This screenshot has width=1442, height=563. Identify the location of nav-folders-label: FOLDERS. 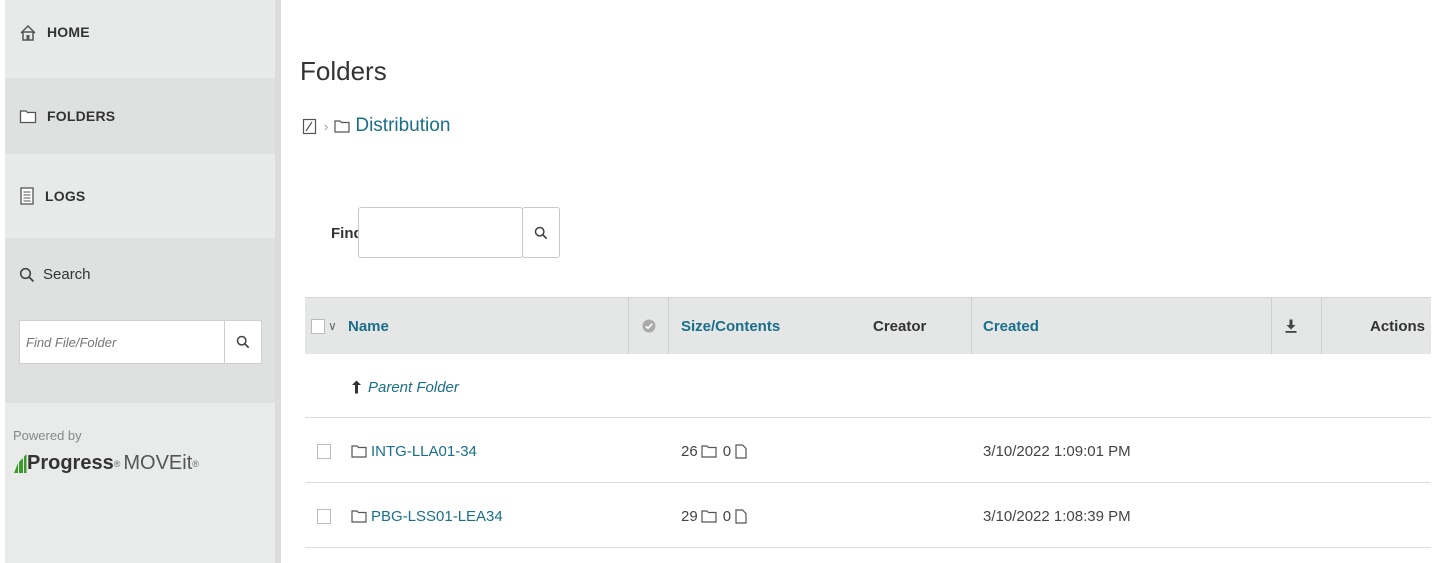
(81, 116).